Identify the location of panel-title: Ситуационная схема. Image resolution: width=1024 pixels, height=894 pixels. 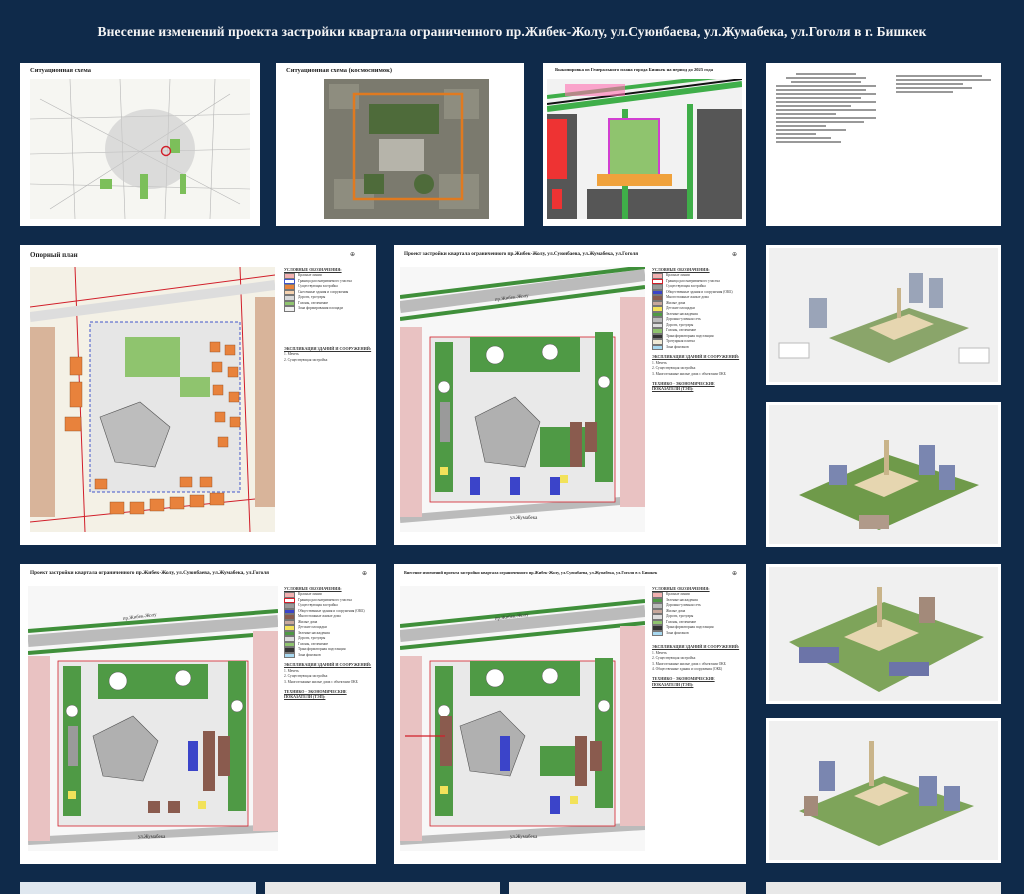
(60, 70).